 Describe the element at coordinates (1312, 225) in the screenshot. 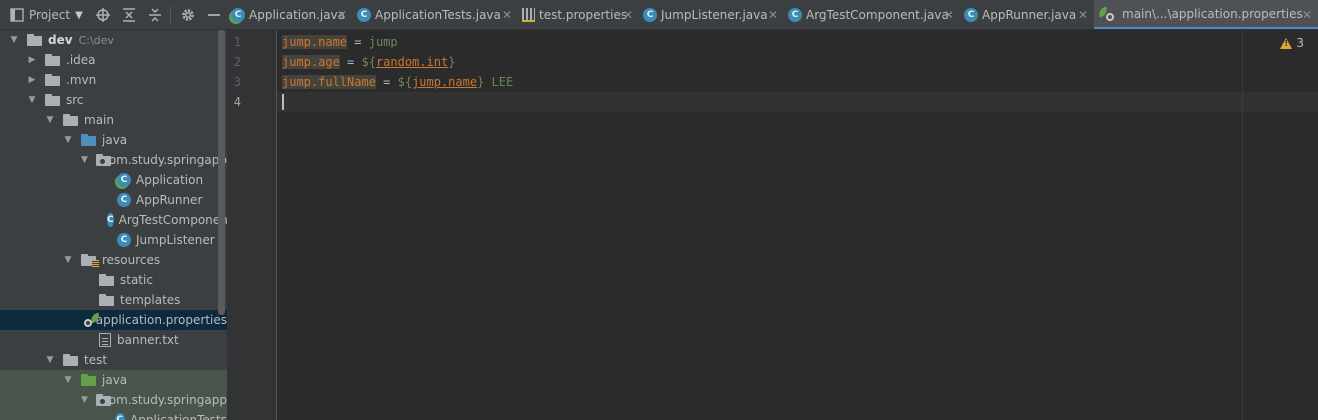

I see `editor-scrollbar` at that location.